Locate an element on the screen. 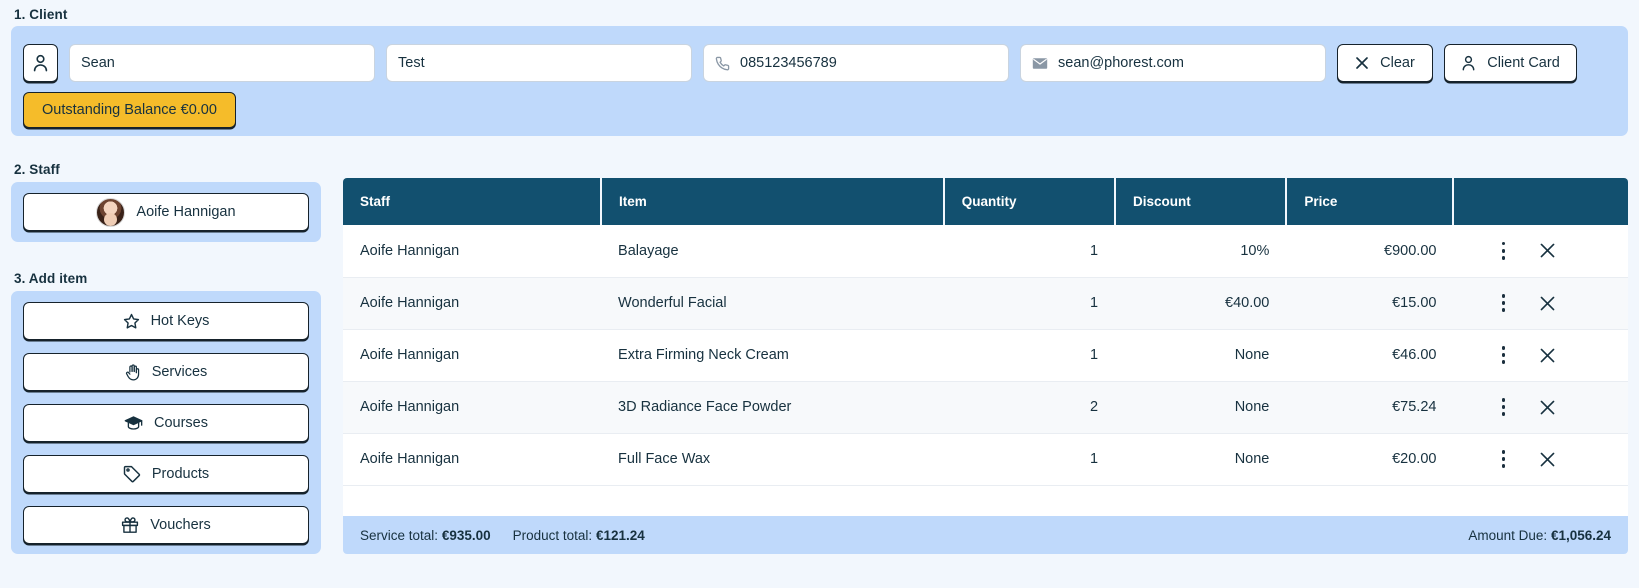 Image resolution: width=1639 pixels, height=588 pixels. add-item-button-label: Services is located at coordinates (179, 372).